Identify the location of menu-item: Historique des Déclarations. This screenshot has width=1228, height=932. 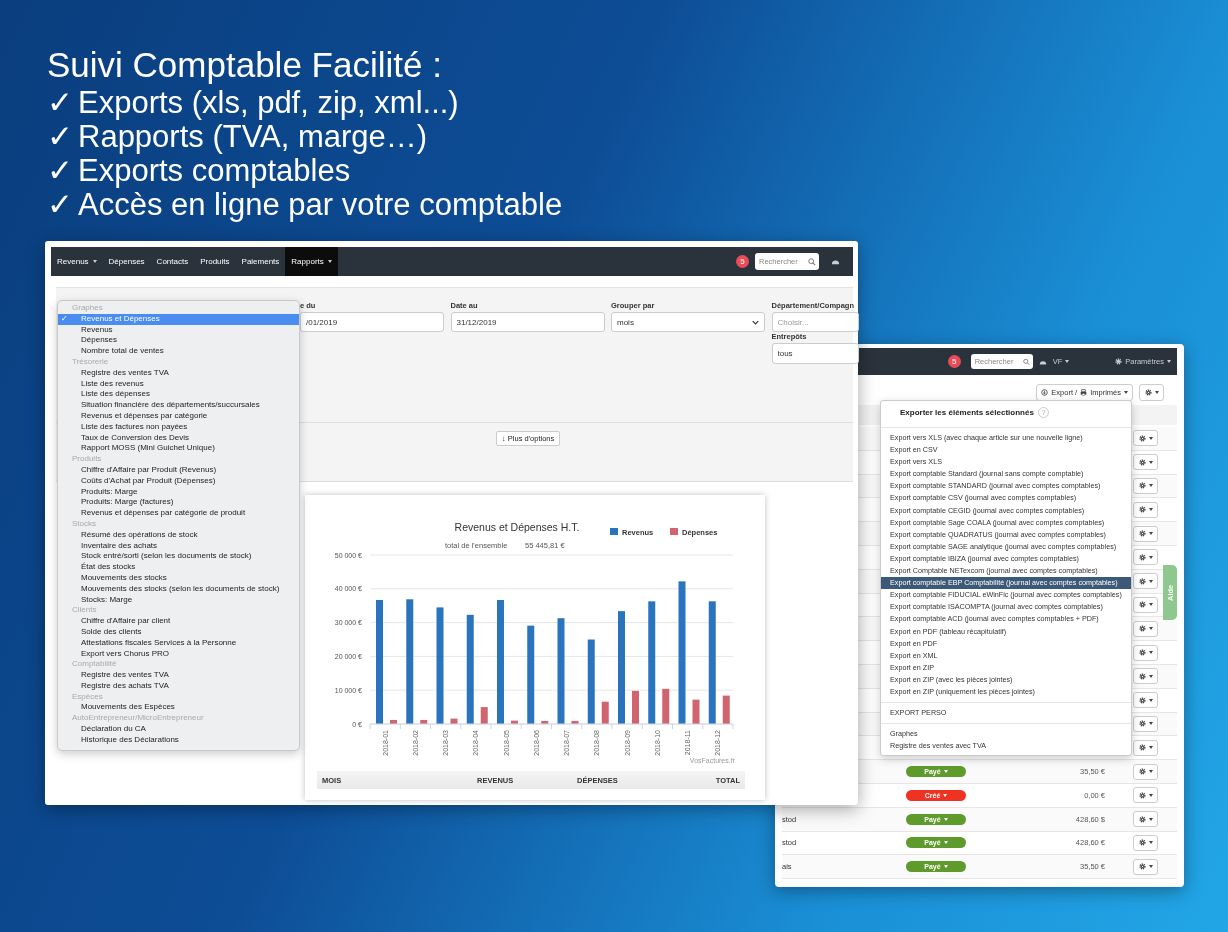
(178, 740).